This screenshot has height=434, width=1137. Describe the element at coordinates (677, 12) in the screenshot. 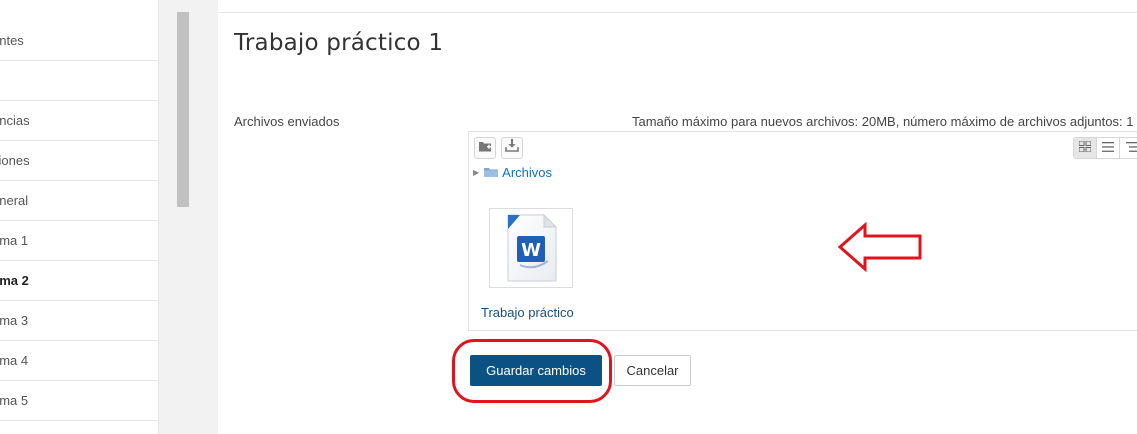

I see `divider` at that location.